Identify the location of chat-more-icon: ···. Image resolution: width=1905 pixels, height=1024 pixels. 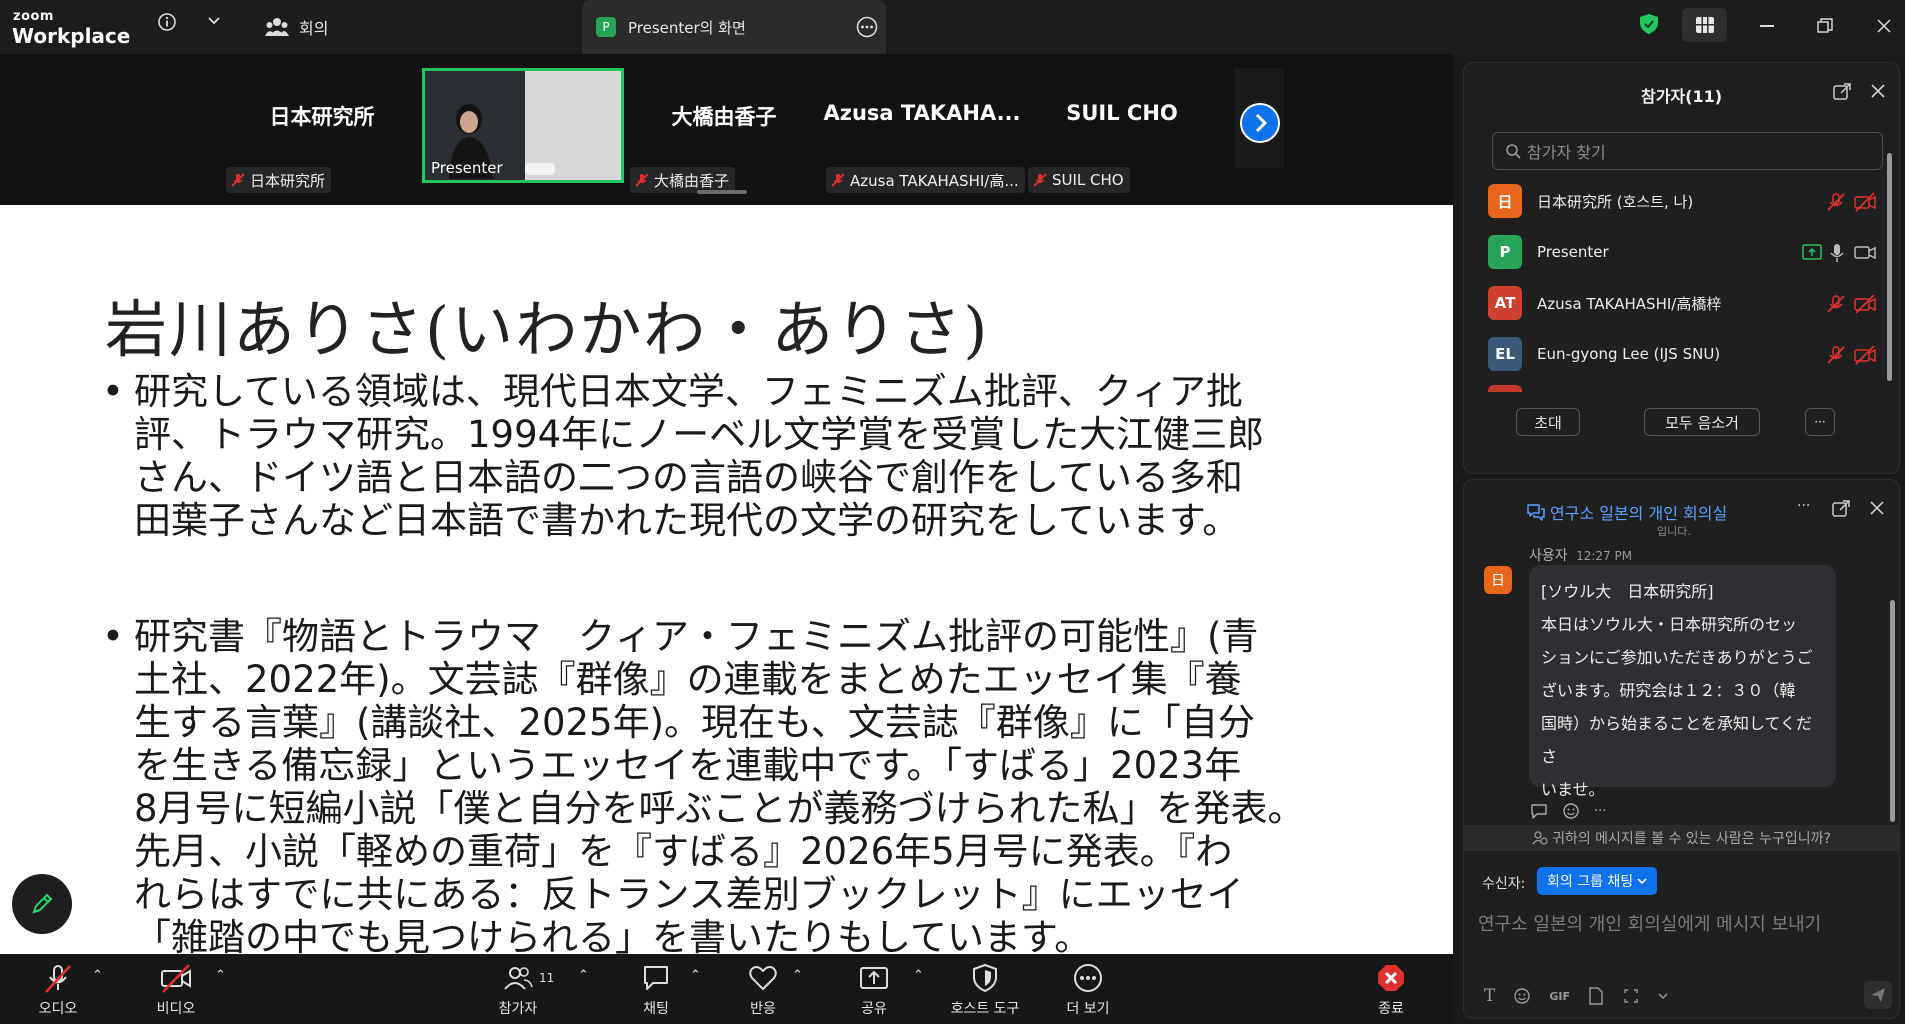
(1803, 506).